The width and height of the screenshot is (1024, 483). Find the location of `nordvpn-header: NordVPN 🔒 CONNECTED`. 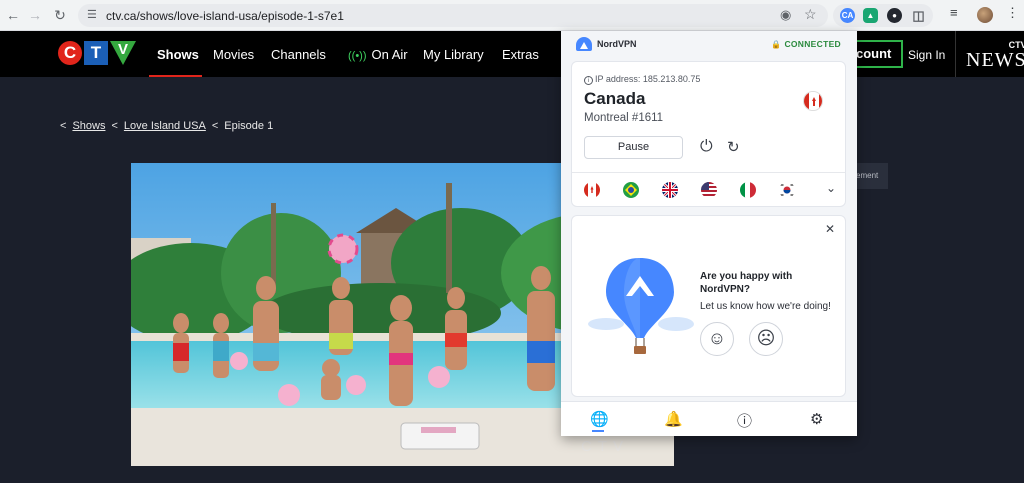

nordvpn-header: NordVPN 🔒 CONNECTED is located at coordinates (709, 45).